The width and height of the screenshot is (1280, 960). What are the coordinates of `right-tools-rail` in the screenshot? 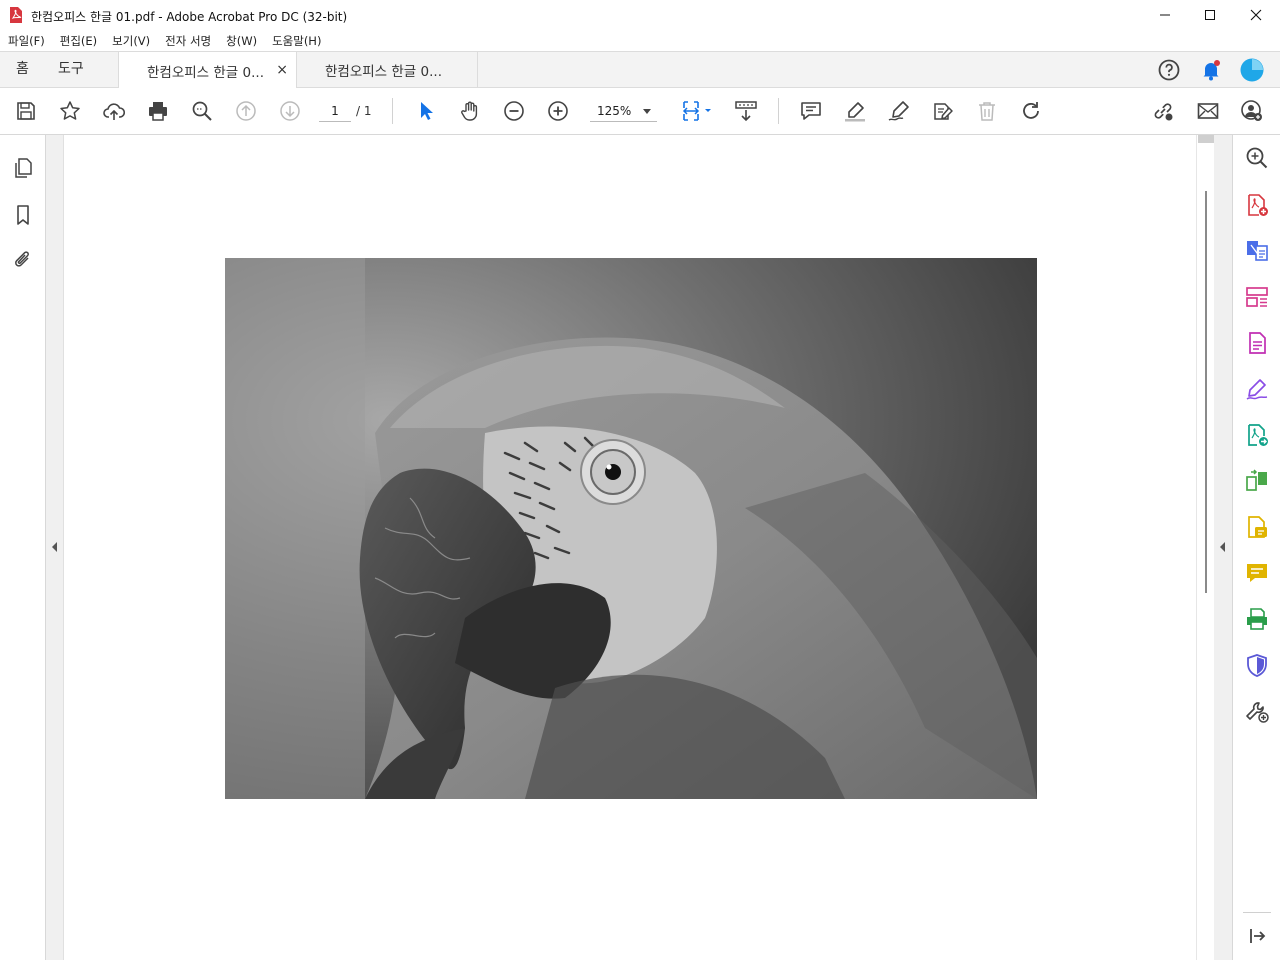 It's located at (1256, 547).